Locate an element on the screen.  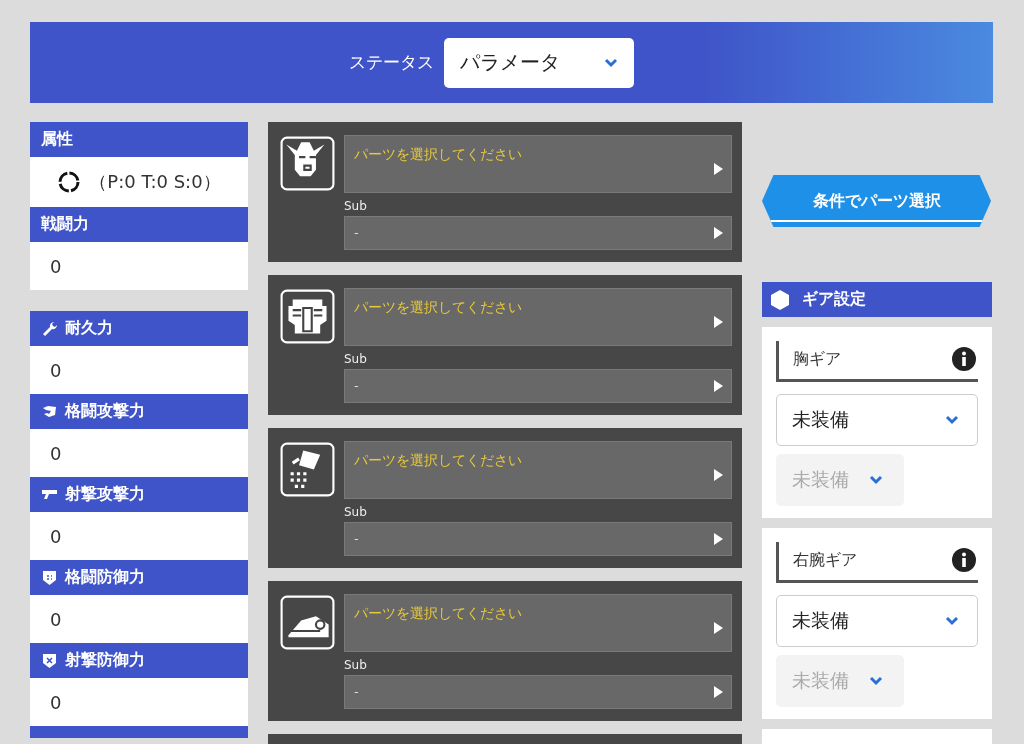
ring-icon is located at coordinates (69, 182).